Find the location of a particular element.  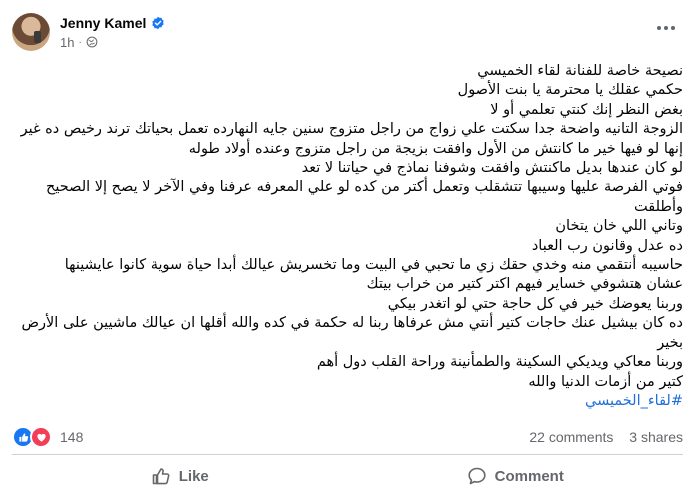

post-line: ده عدل وقانون رب العباد is located at coordinates (607, 245).